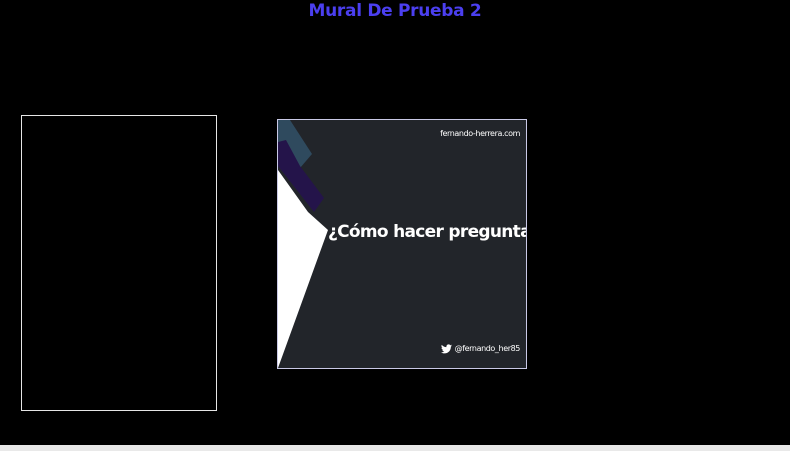 The height and width of the screenshot is (451, 790). I want to click on thumbnail-twitter-row: @fernando_her85, so click(480, 349).